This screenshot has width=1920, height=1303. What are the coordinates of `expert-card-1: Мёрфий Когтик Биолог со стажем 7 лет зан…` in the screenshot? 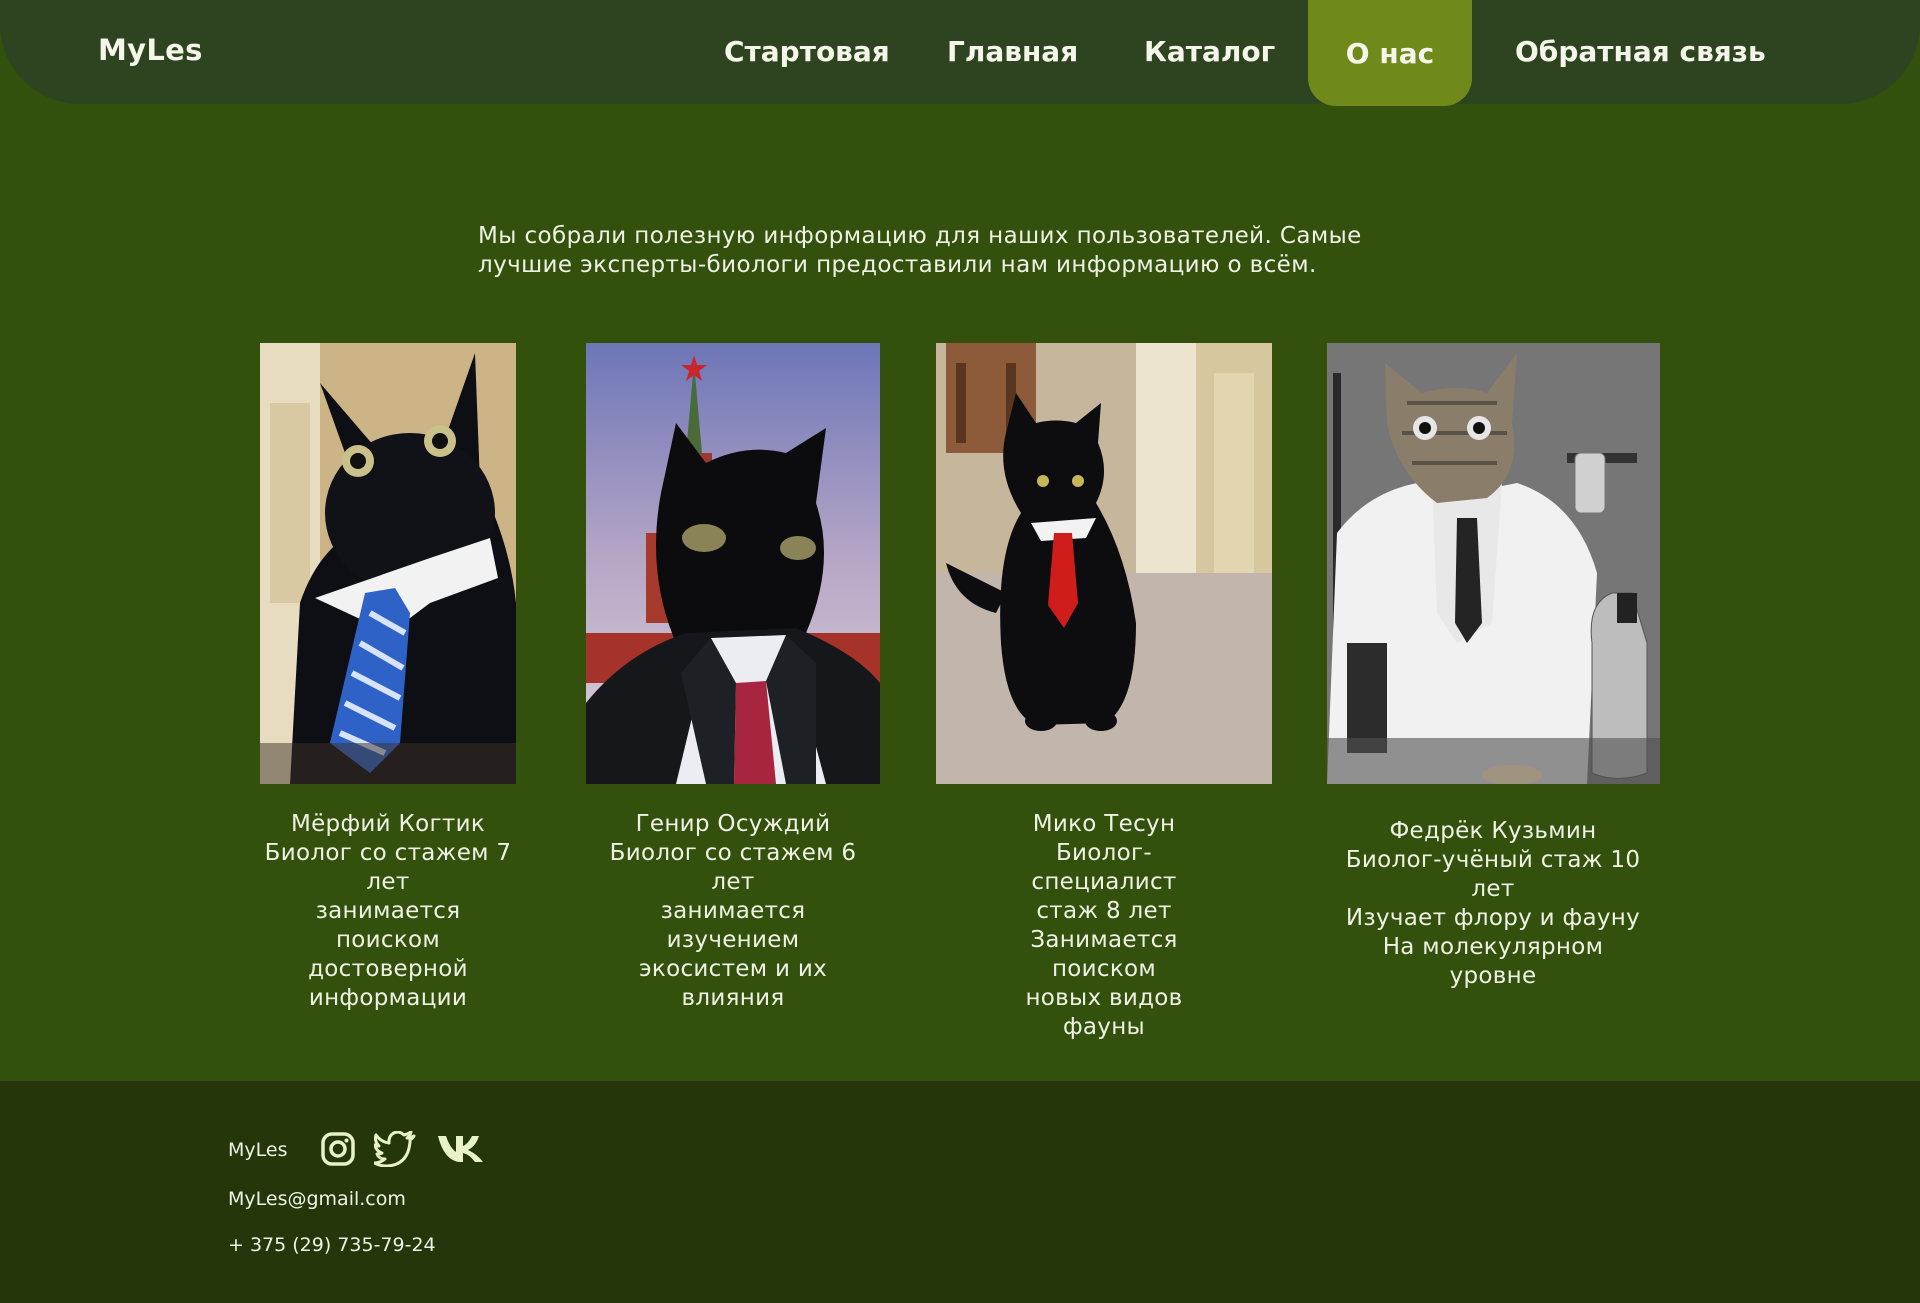 It's located at (388, 911).